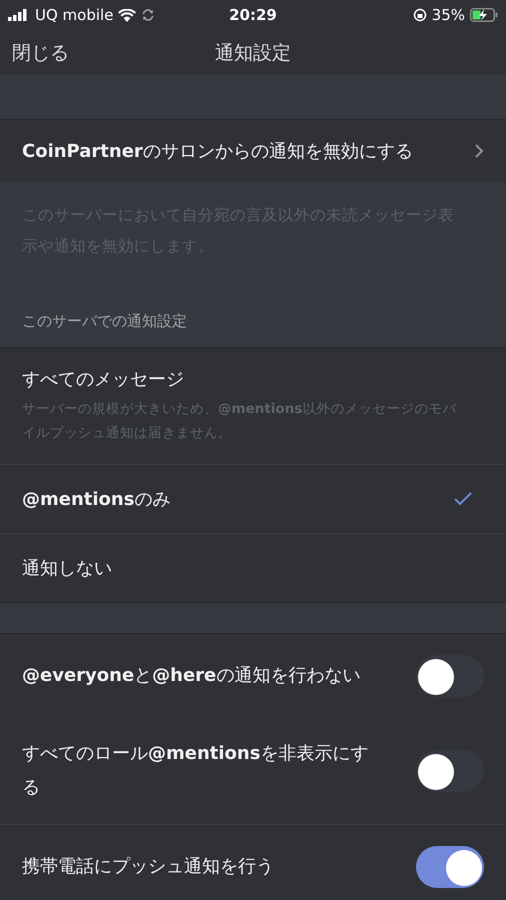 The height and width of the screenshot is (900, 506). I want to click on clock-time: 20:29, so click(253, 15).